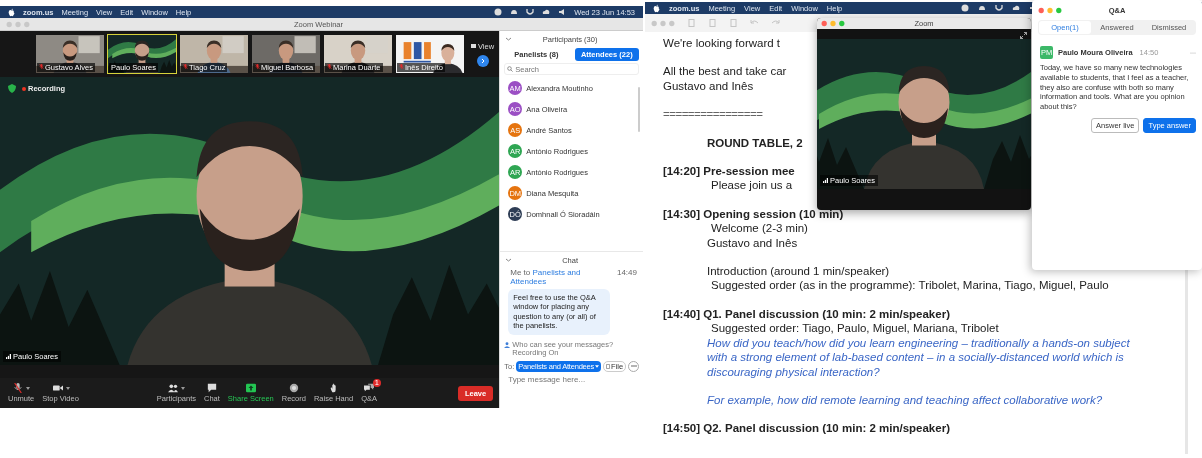  What do you see at coordinates (173, 388) in the screenshot?
I see `people-icon` at bounding box center [173, 388].